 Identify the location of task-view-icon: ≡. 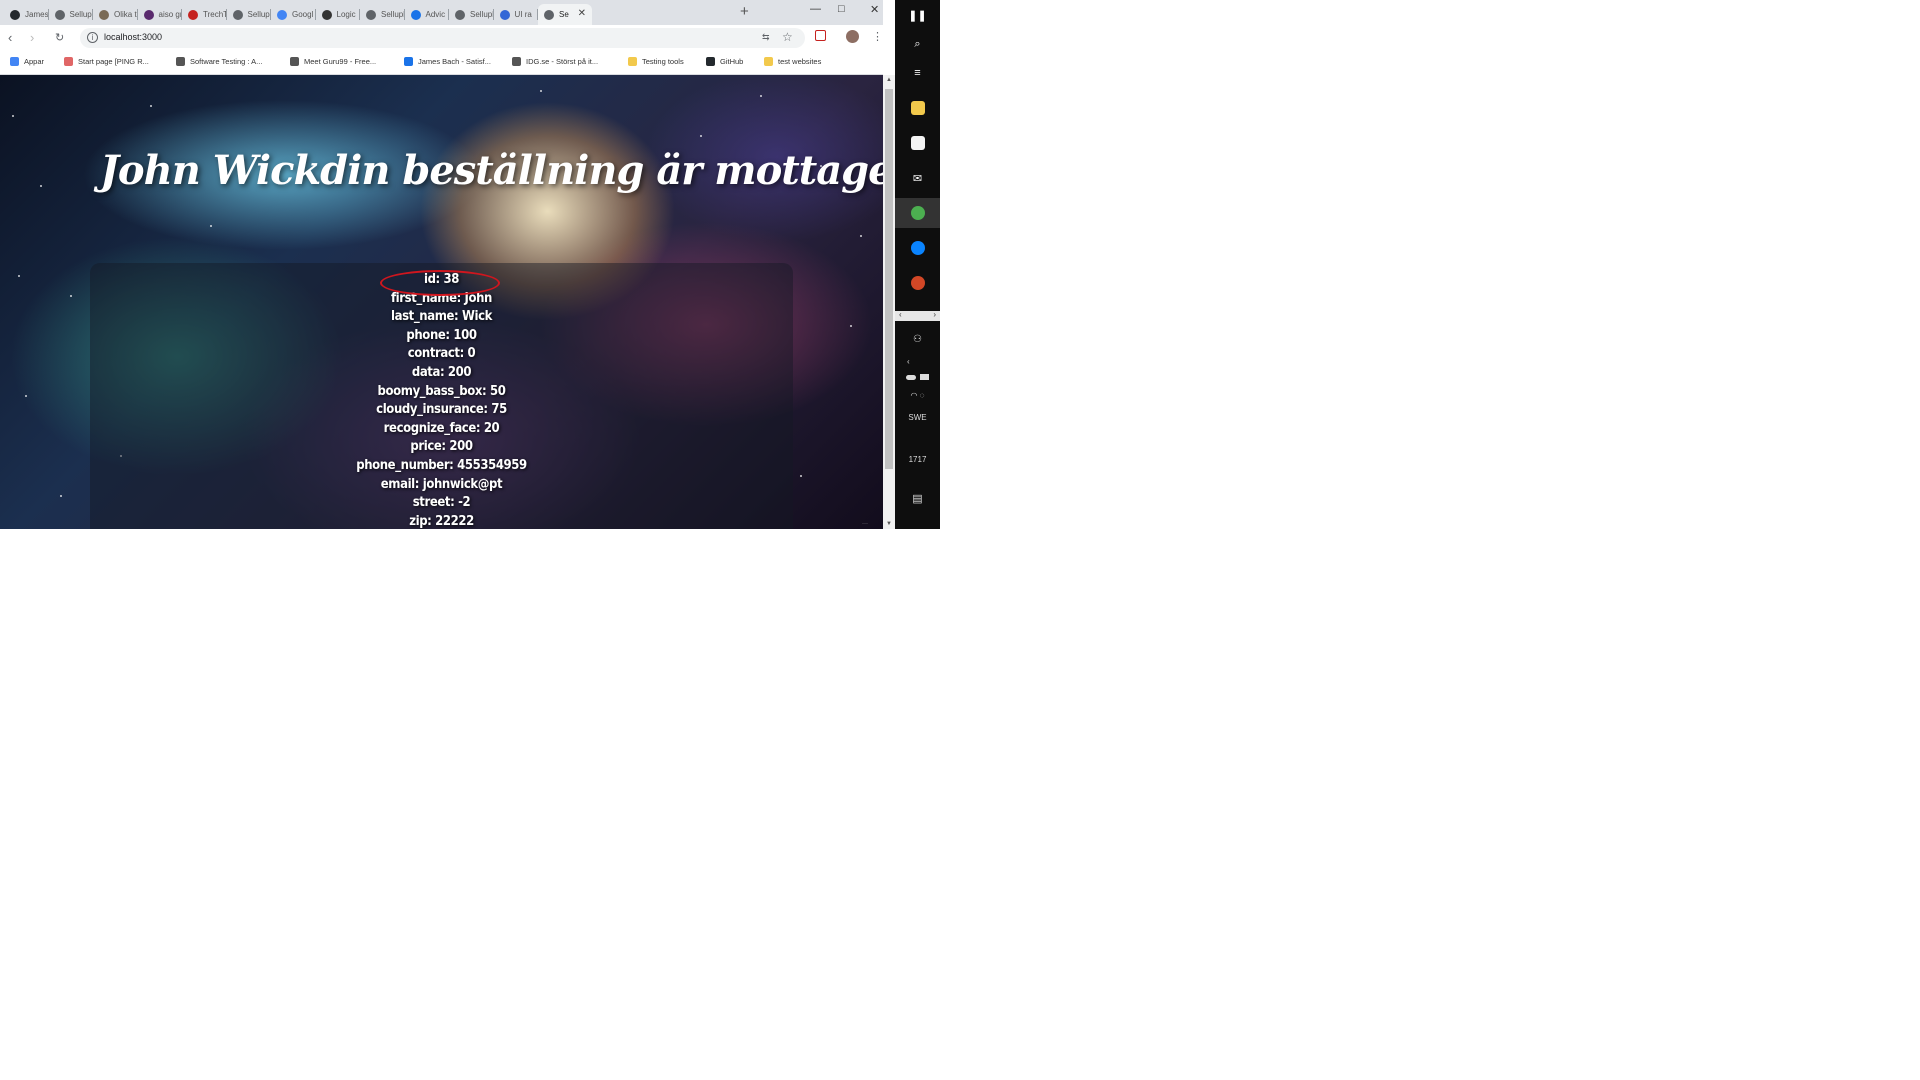
(917, 73).